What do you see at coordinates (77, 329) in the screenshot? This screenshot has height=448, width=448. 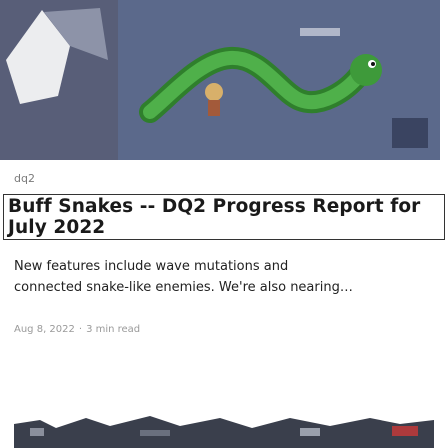 I see `post-meta: Aug 8, 2022 · 3 min read` at bounding box center [77, 329].